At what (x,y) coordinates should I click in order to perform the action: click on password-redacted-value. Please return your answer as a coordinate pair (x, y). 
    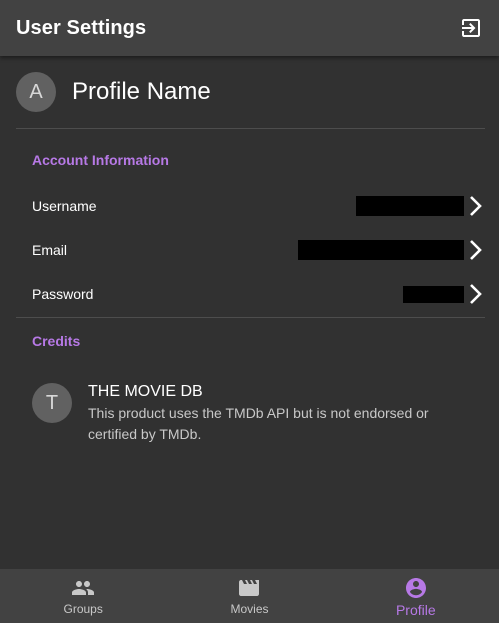
    Looking at the image, I should click on (433, 294).